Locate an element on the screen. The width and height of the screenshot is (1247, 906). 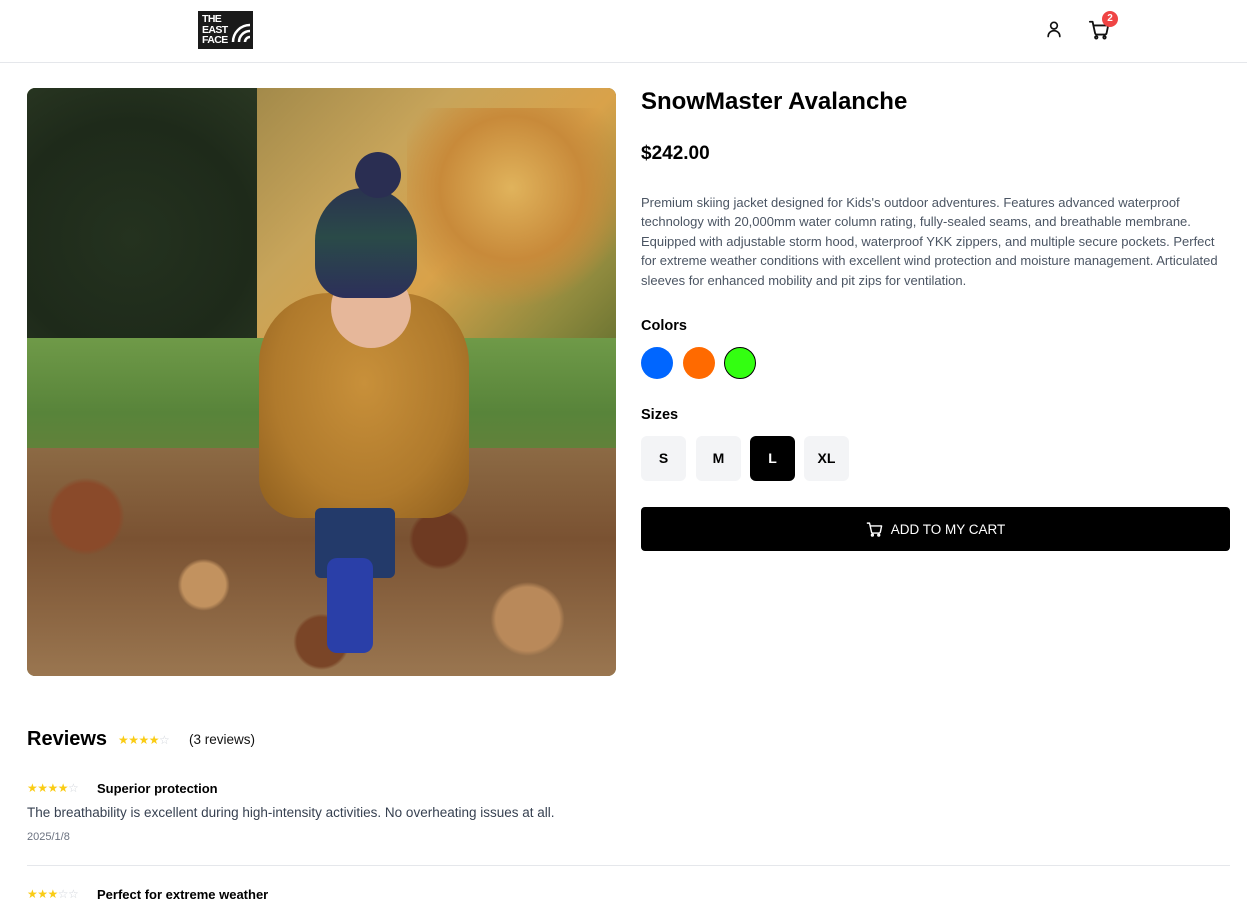
user-icon is located at coordinates (1054, 29).